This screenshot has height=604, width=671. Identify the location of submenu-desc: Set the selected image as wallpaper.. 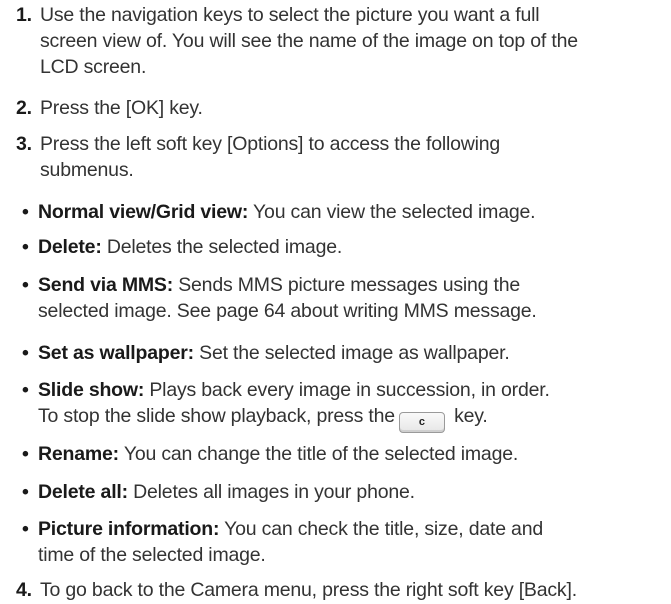
(351, 353).